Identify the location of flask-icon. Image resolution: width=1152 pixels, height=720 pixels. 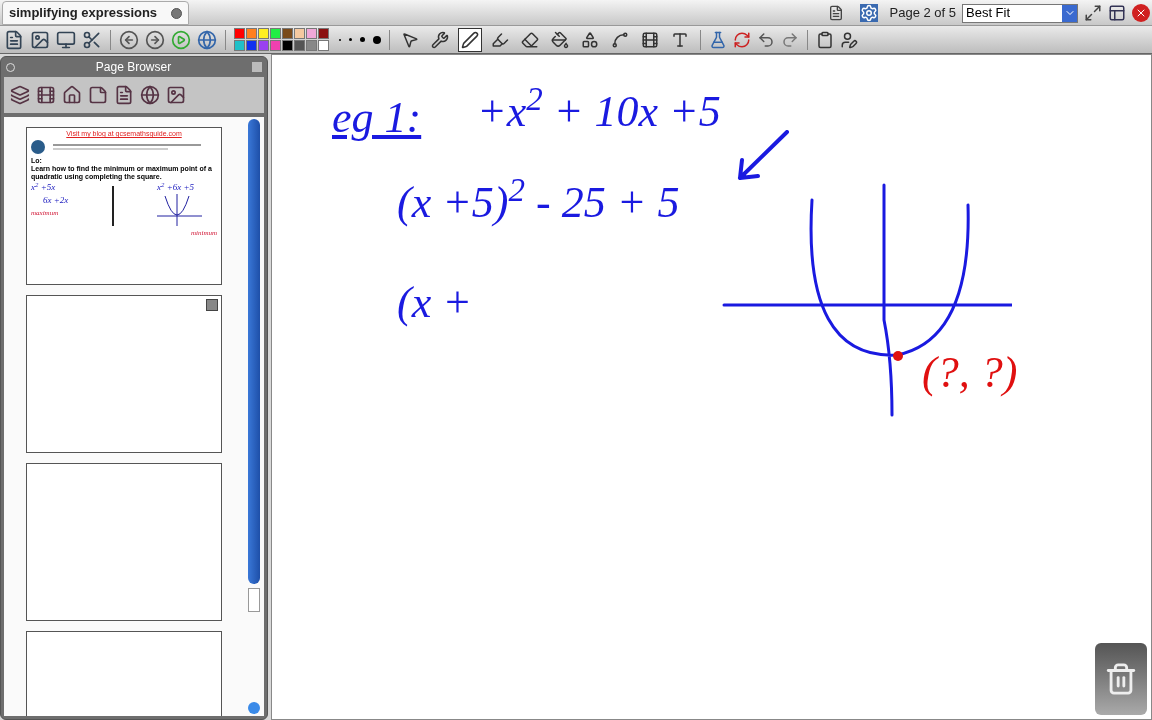
(718, 39).